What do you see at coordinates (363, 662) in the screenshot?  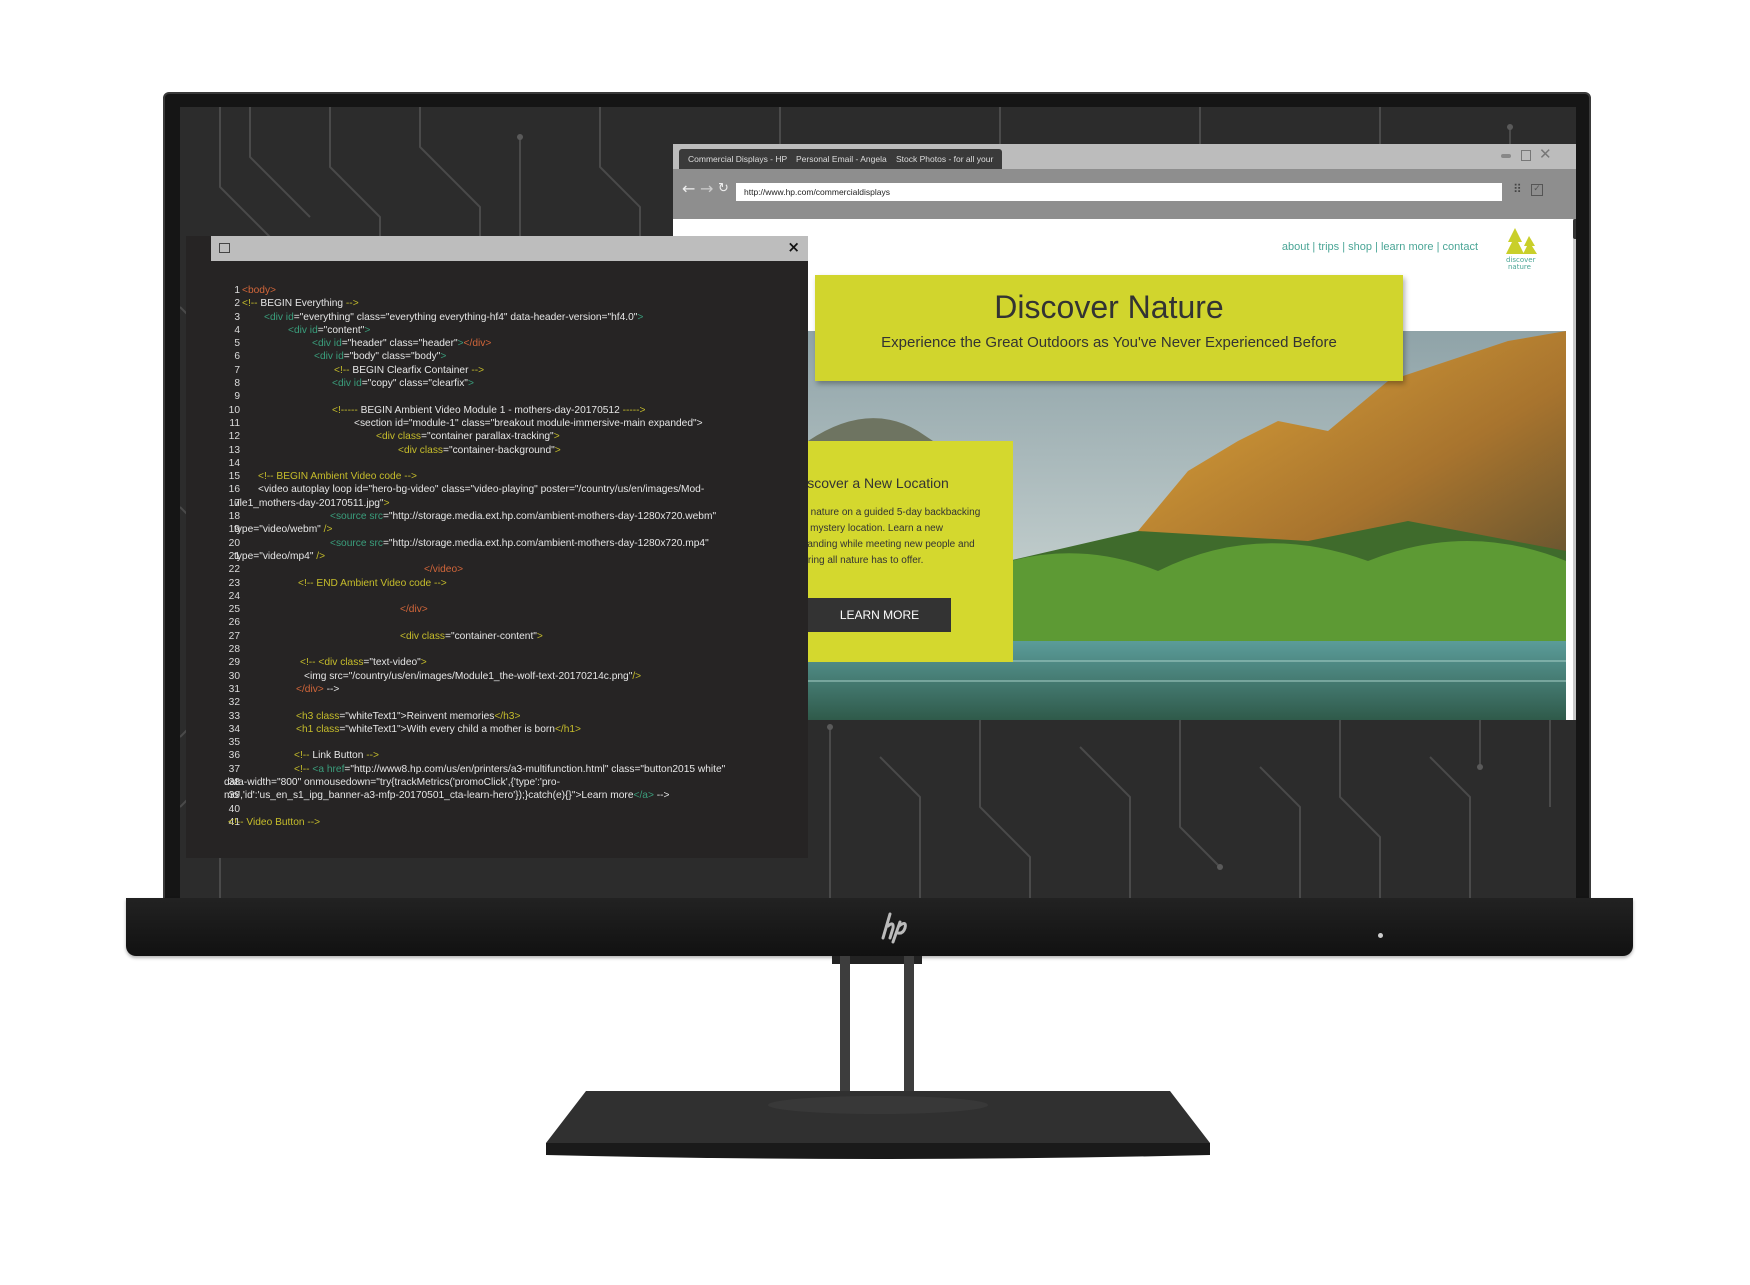 I see `code-text: <!-- <div class="text-video">` at bounding box center [363, 662].